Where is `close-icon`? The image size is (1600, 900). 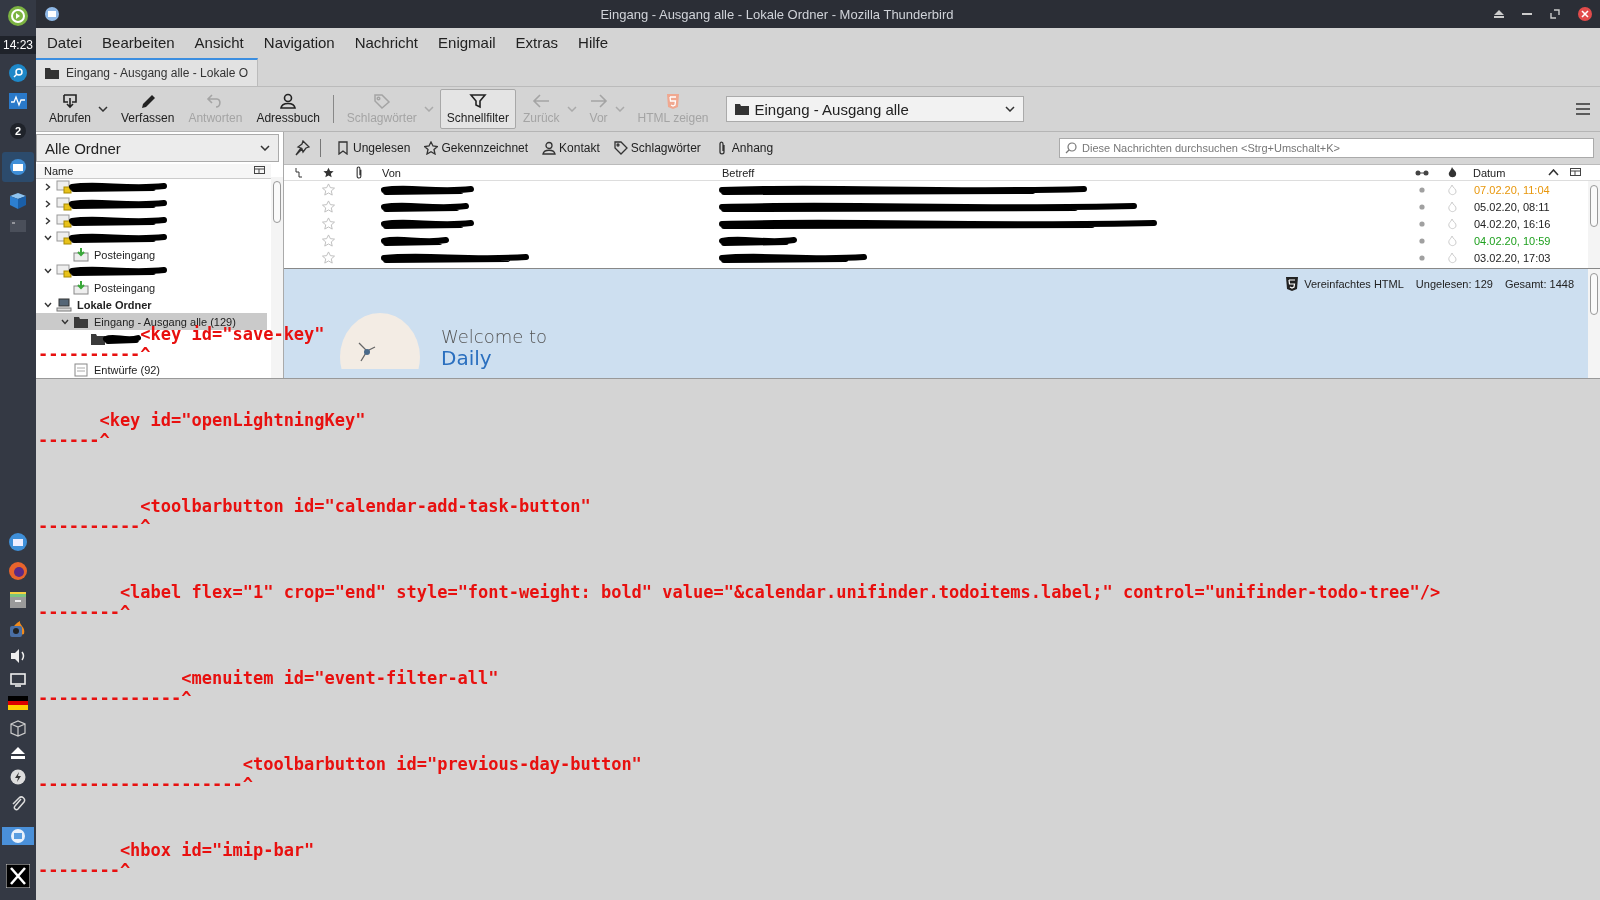 close-icon is located at coordinates (1585, 14).